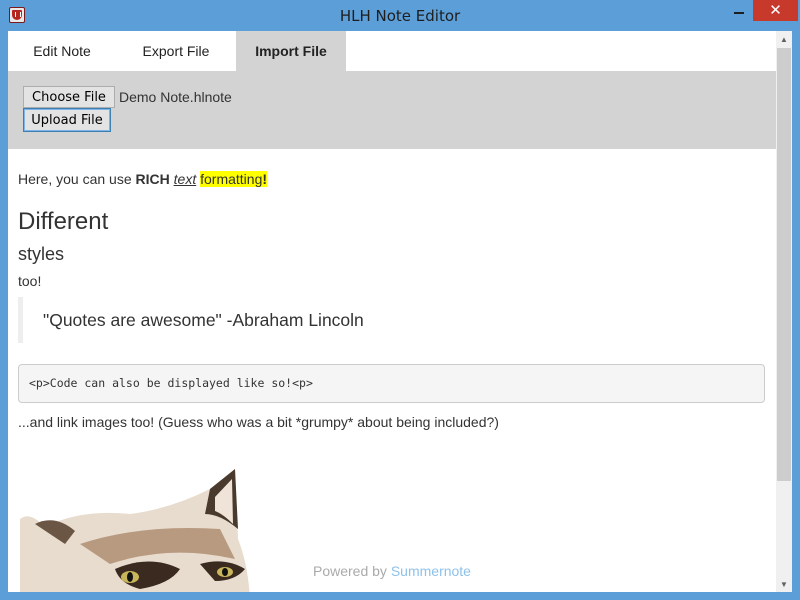 Image resolution: width=800 pixels, height=600 pixels. I want to click on summernote-link: Summernote, so click(431, 571).